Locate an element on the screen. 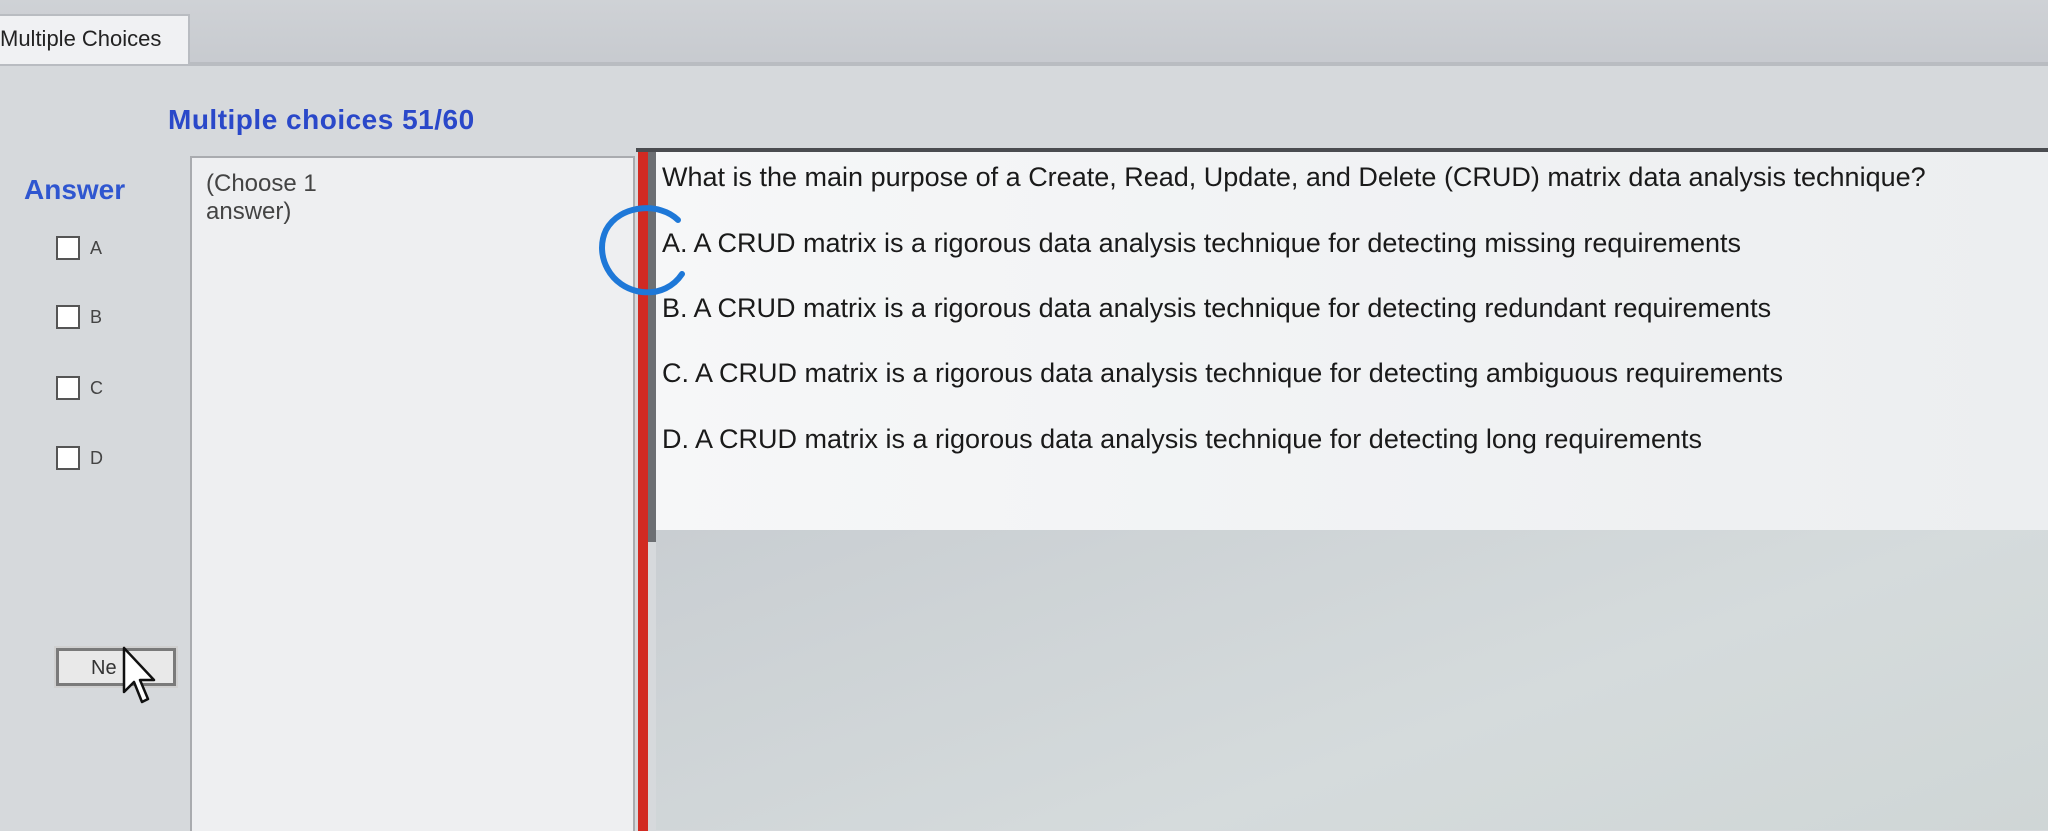 This screenshot has width=2048, height=831. instructions-text: (Choose 1 answer) is located at coordinates (261, 197).